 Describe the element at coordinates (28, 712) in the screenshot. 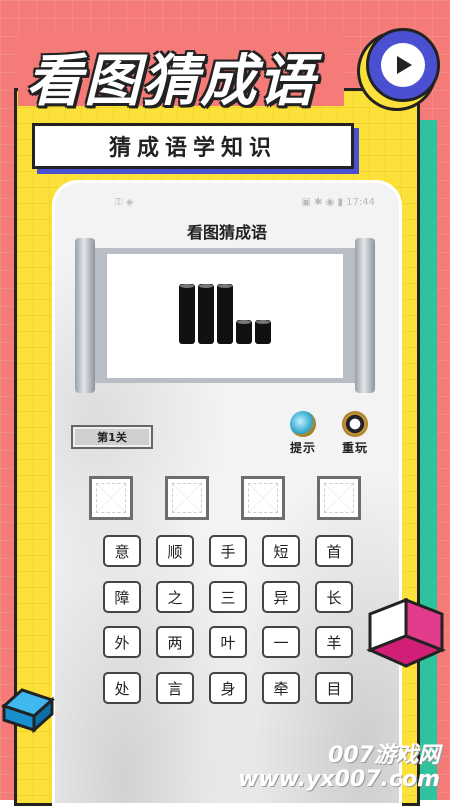

I see `cube-decoration-left` at that location.